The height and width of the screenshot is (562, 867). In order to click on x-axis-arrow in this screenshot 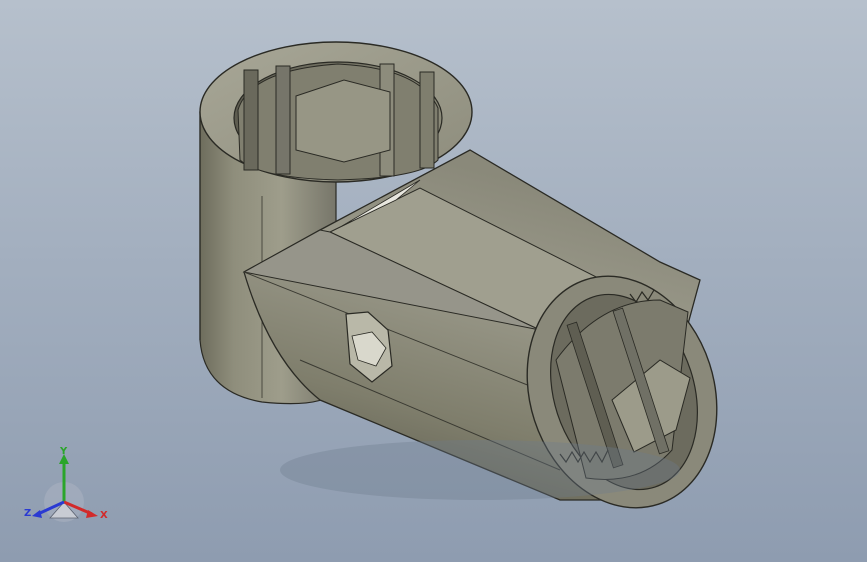, I will do `click(92, 514)`.